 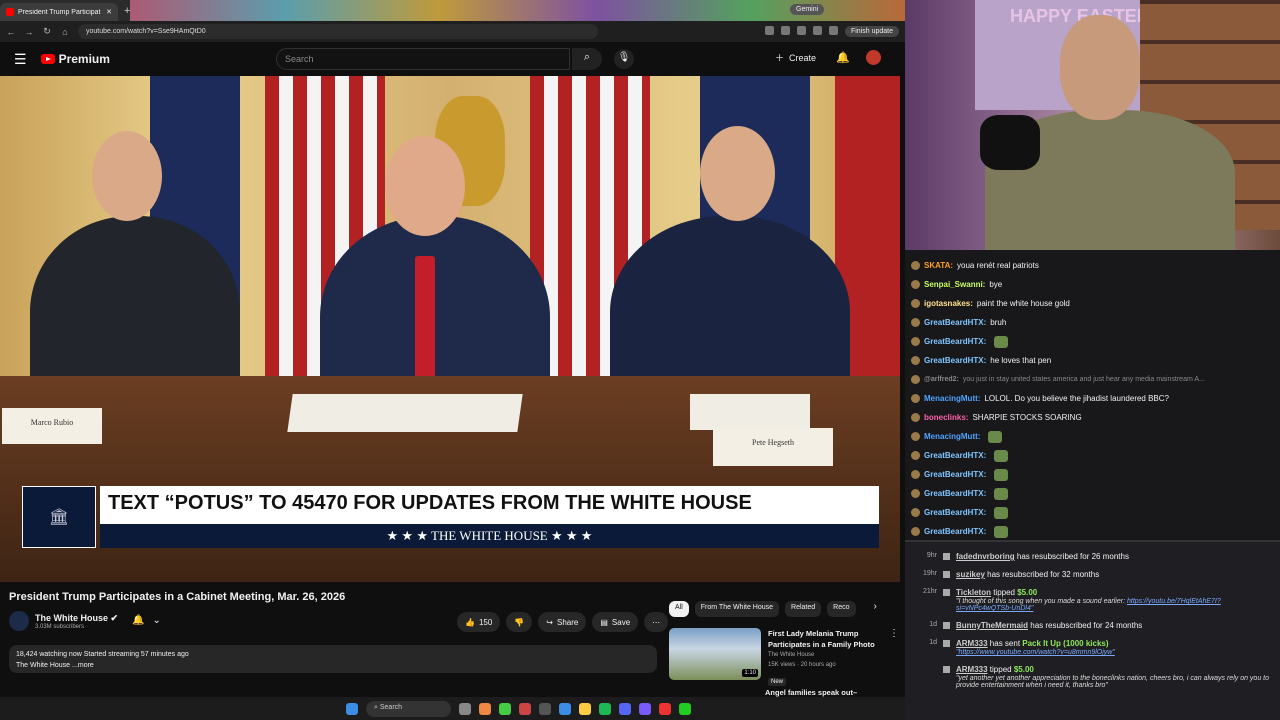 What do you see at coordinates (807, 9) in the screenshot?
I see `gemini-button: Gemini` at bounding box center [807, 9].